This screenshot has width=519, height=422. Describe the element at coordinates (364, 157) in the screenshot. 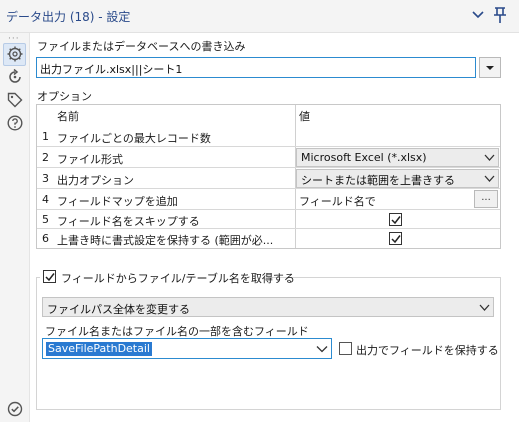

I see `file-format-value: Microsoft Excel (*.xlsx)` at that location.